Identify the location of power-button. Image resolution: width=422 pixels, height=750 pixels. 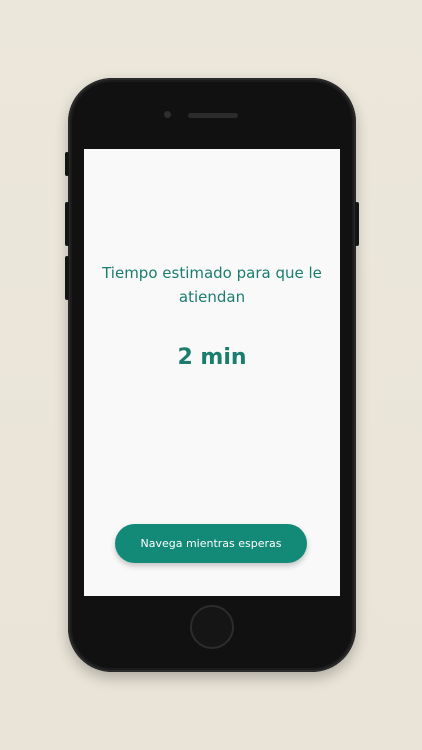
(357, 224).